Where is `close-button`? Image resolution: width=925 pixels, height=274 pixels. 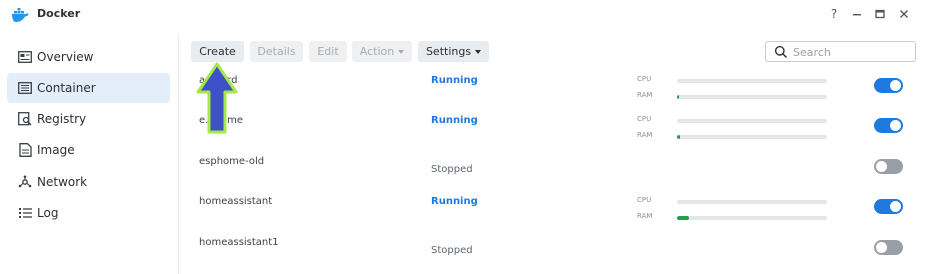
close-button is located at coordinates (904, 14).